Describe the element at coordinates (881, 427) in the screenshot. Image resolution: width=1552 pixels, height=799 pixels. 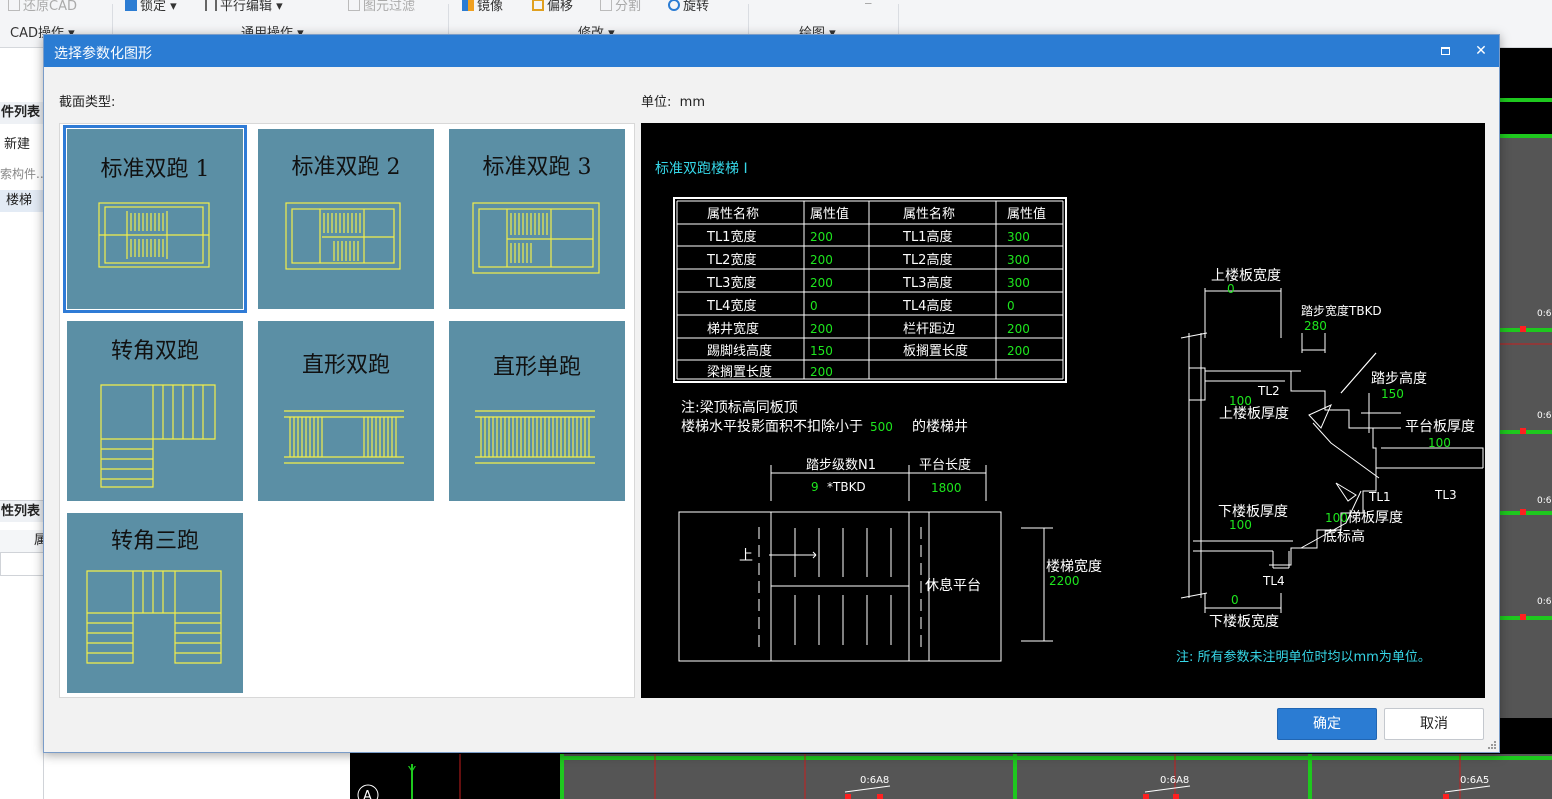
I see `note-line-2-value: 500` at that location.